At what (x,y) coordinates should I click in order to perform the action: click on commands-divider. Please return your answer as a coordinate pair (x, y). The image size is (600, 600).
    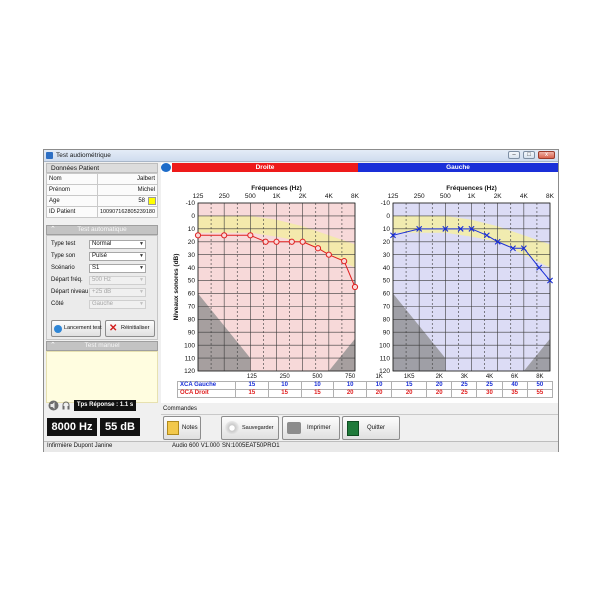
    Looking at the image, I should click on (359, 414).